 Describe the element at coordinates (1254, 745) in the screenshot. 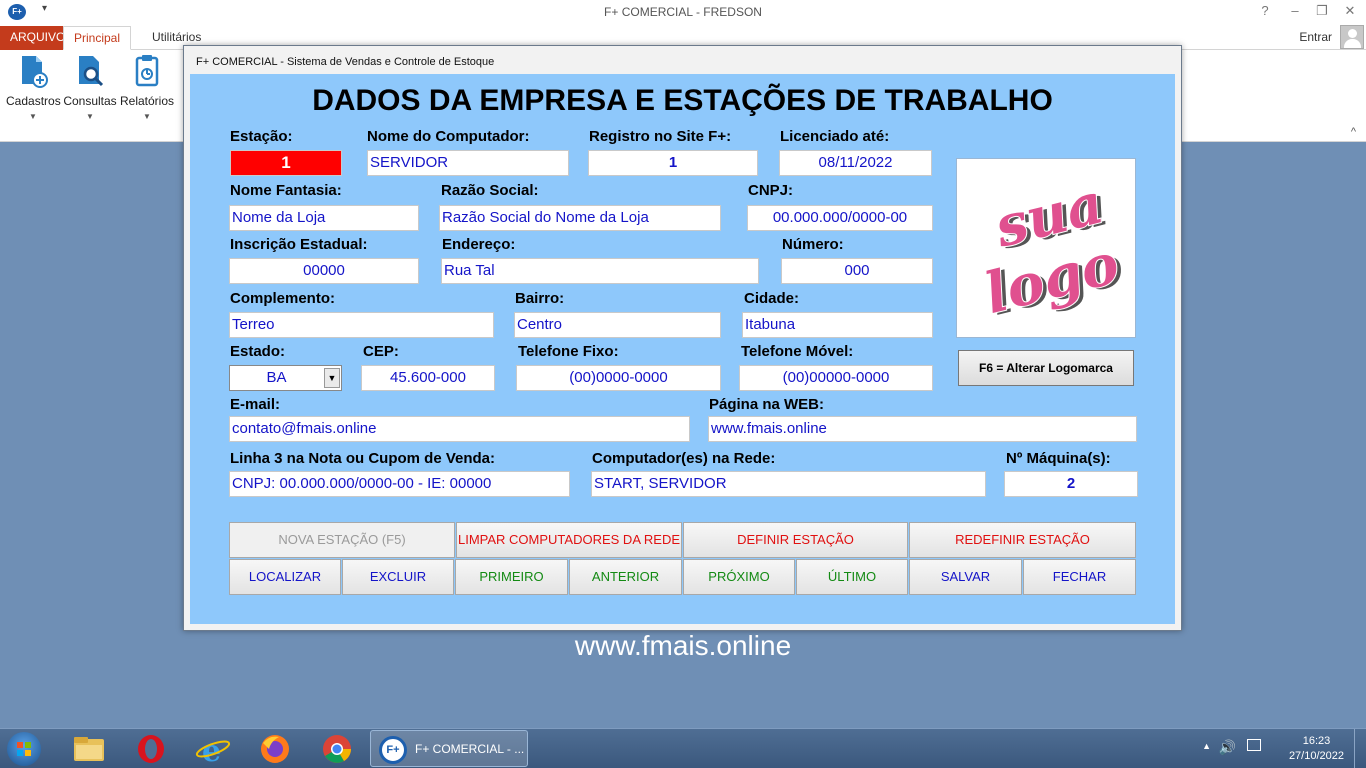

I see `network-icon` at that location.